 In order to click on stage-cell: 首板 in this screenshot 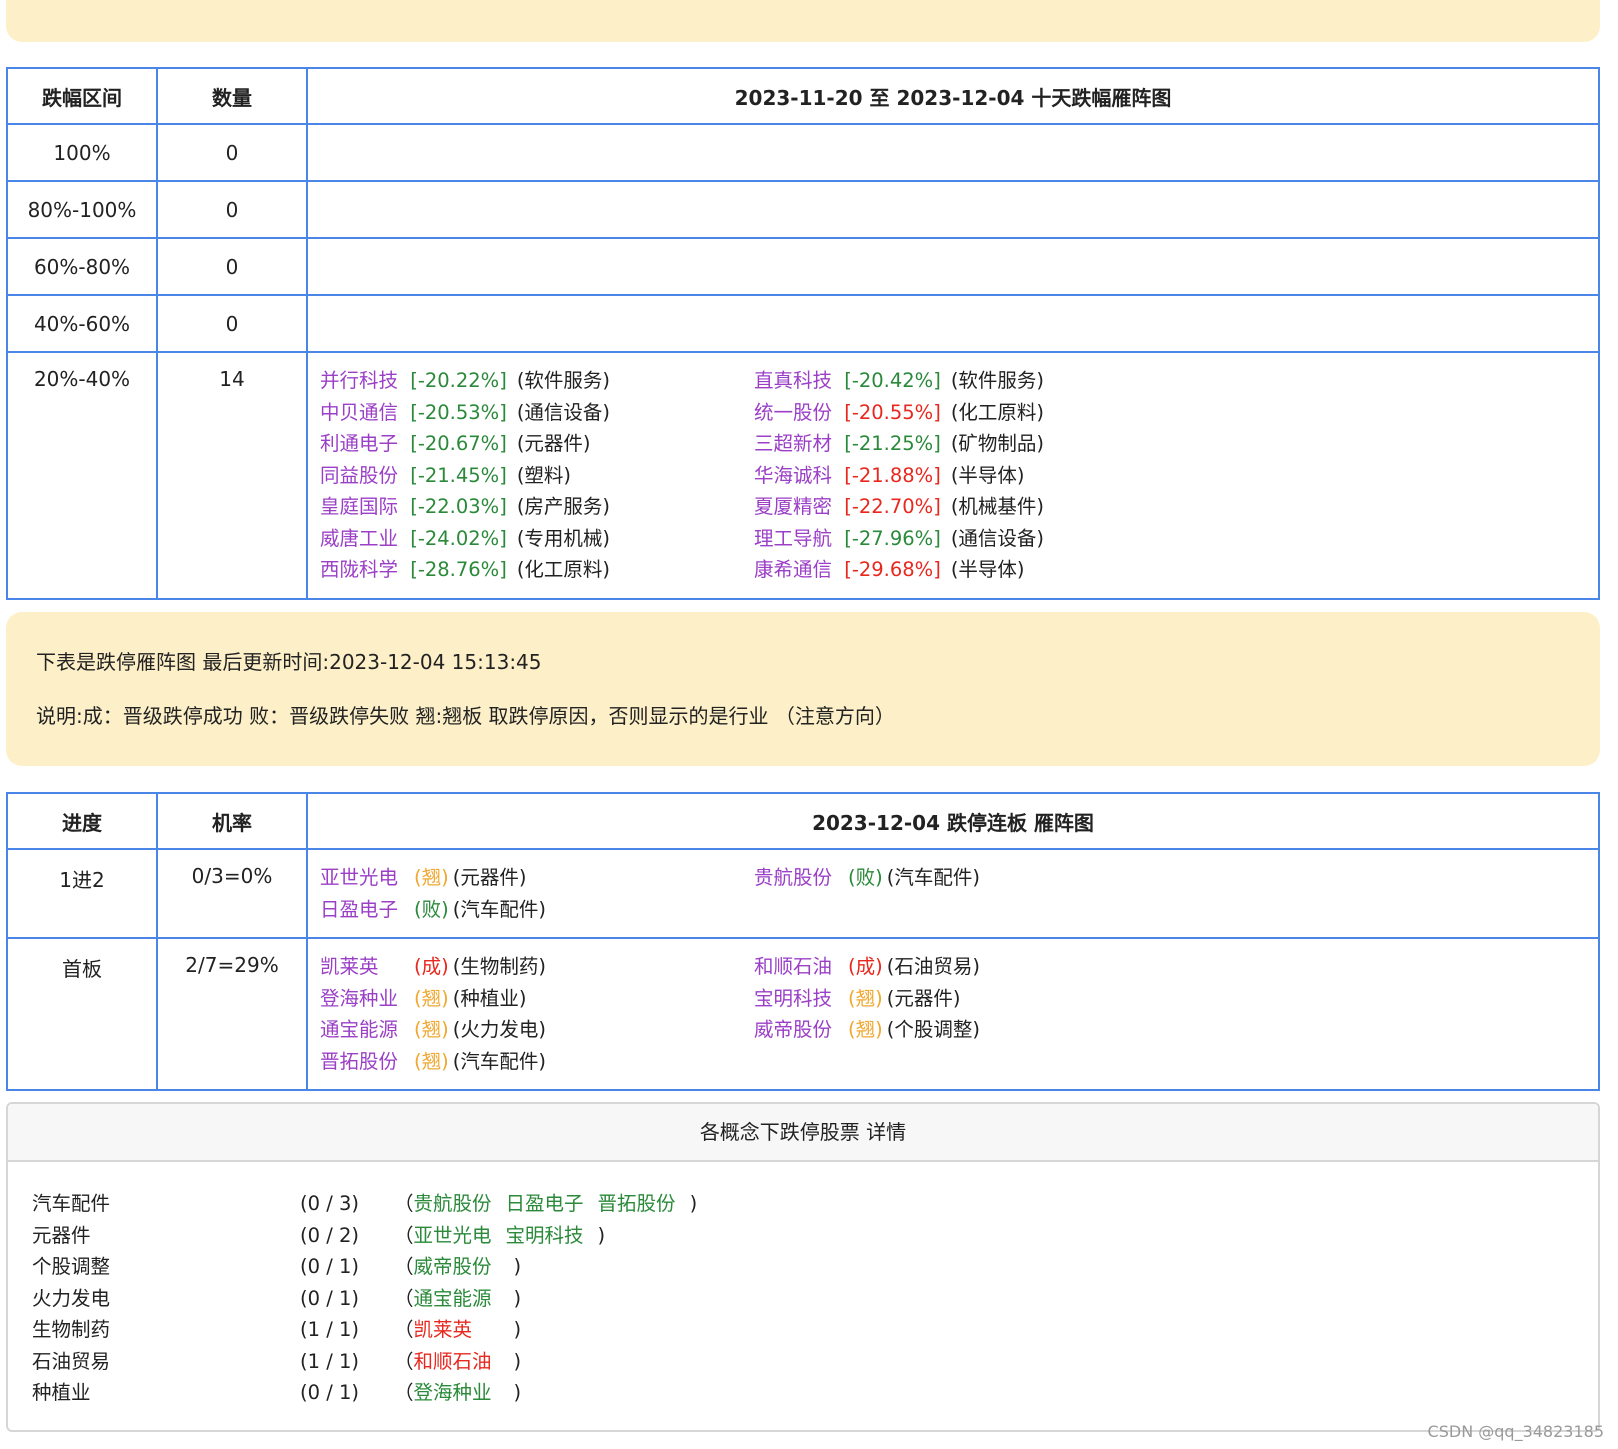, I will do `click(82, 1014)`.